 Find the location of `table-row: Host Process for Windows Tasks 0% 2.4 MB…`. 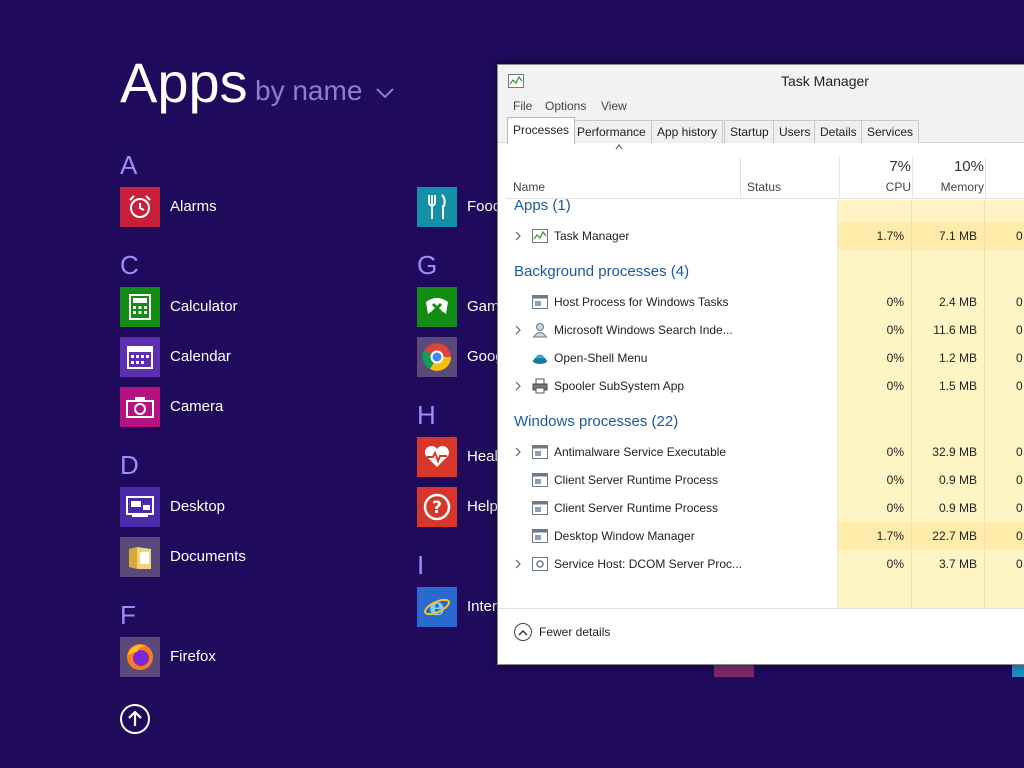

table-row: Host Process for Windows Tasks 0% 2.4 MB… is located at coordinates (765, 302).